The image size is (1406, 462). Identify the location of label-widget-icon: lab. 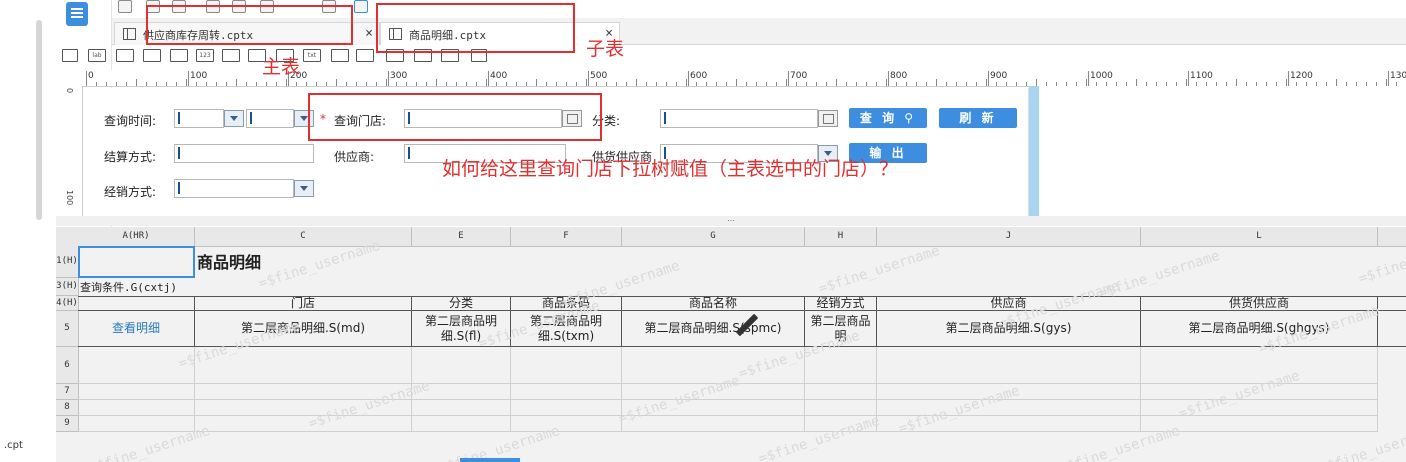
(97, 55).